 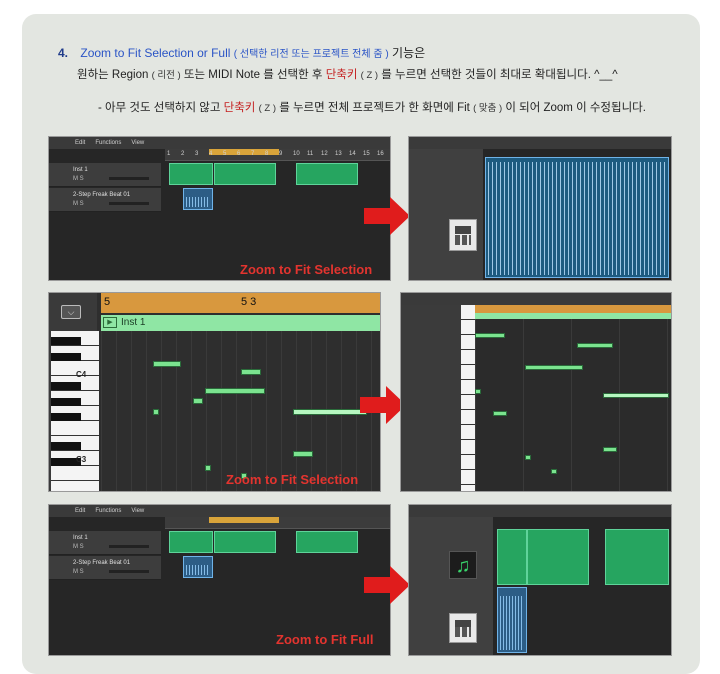 I want to click on note-fit-kr: ( 맞춤 ), so click(x=488, y=108).